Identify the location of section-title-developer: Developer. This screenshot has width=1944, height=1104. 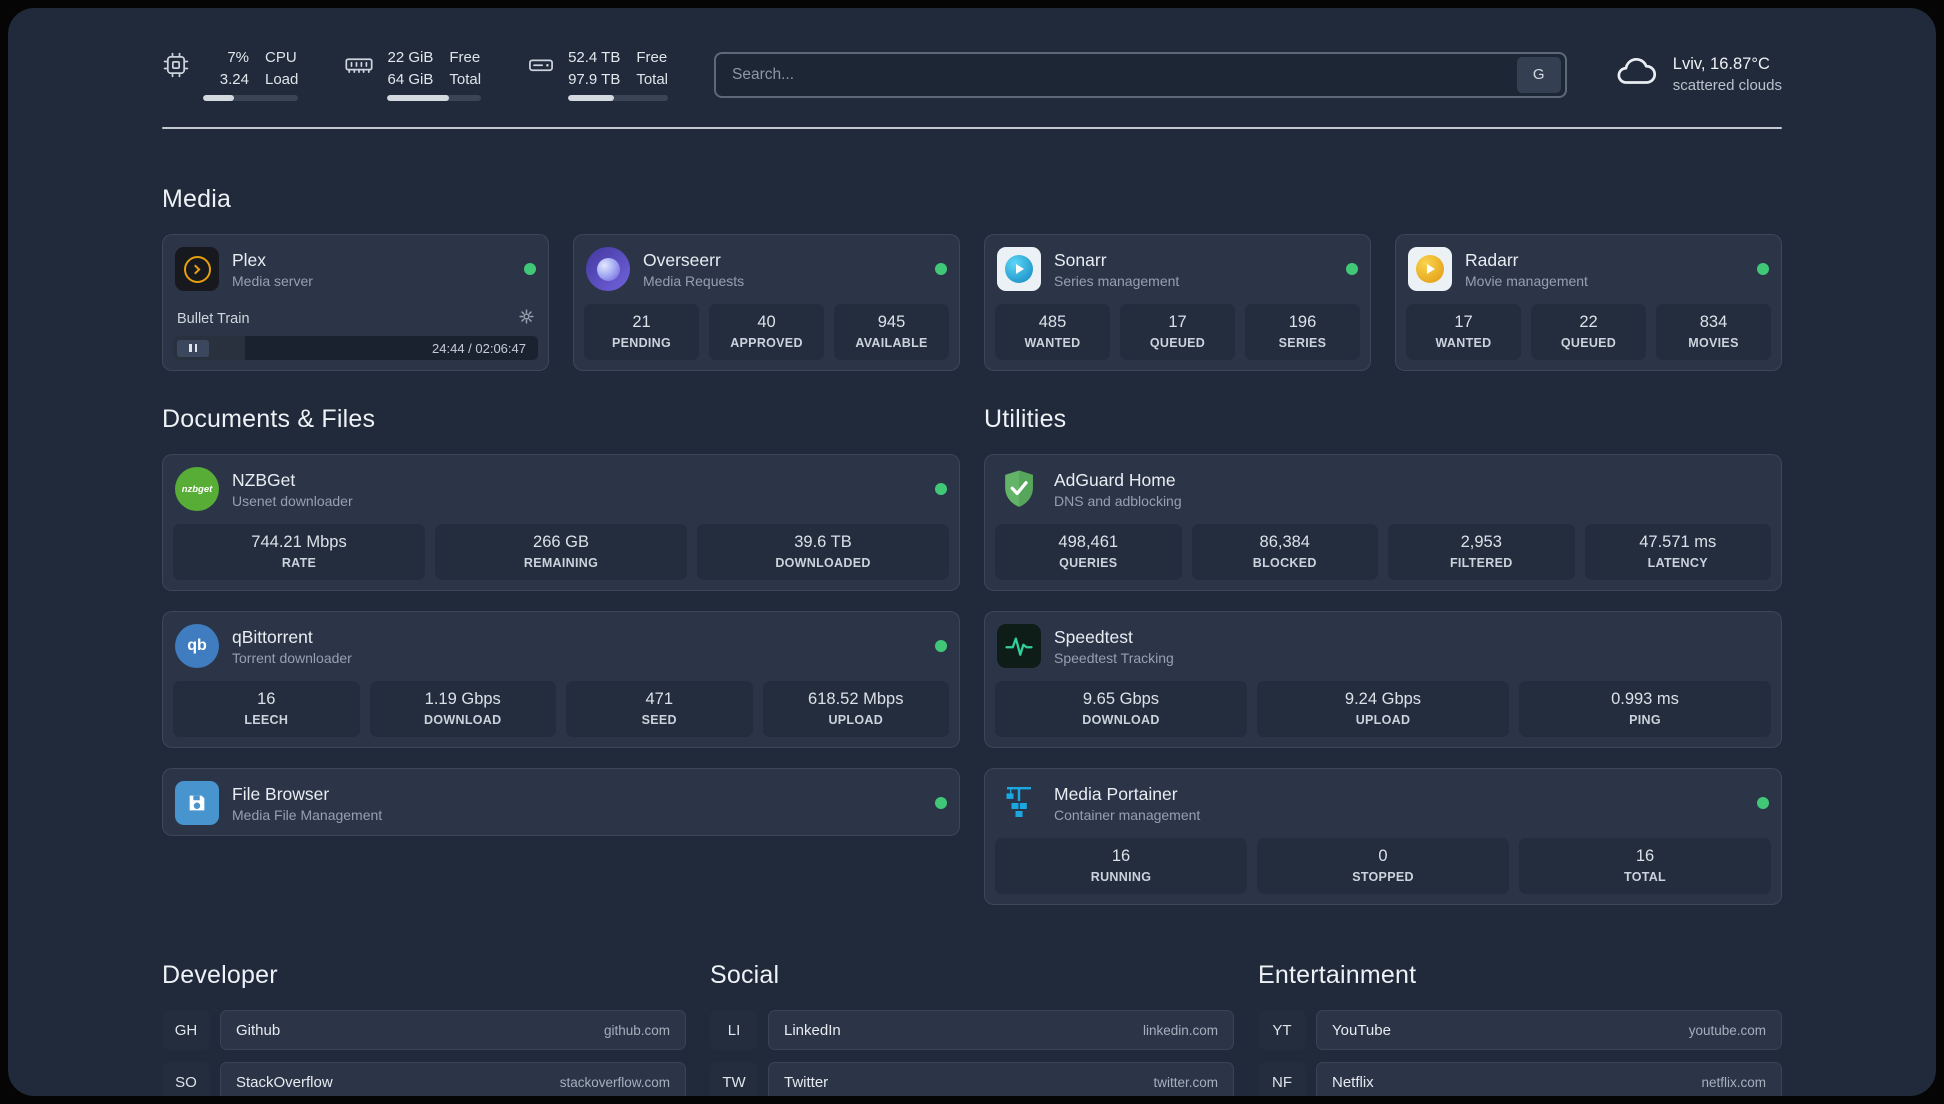
(220, 975).